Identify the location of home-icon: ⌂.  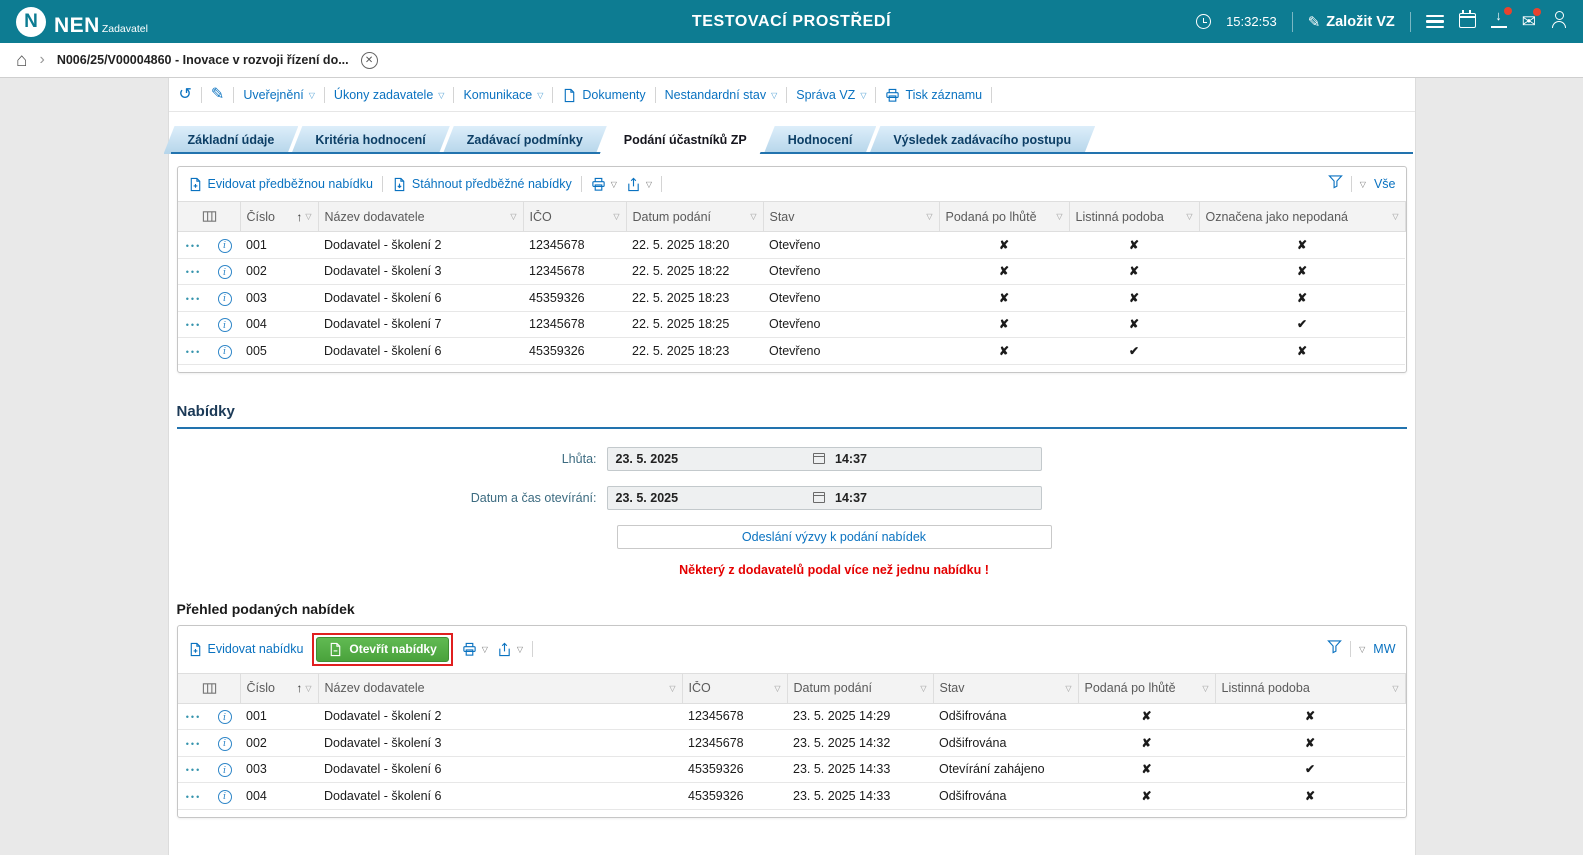
(21, 60).